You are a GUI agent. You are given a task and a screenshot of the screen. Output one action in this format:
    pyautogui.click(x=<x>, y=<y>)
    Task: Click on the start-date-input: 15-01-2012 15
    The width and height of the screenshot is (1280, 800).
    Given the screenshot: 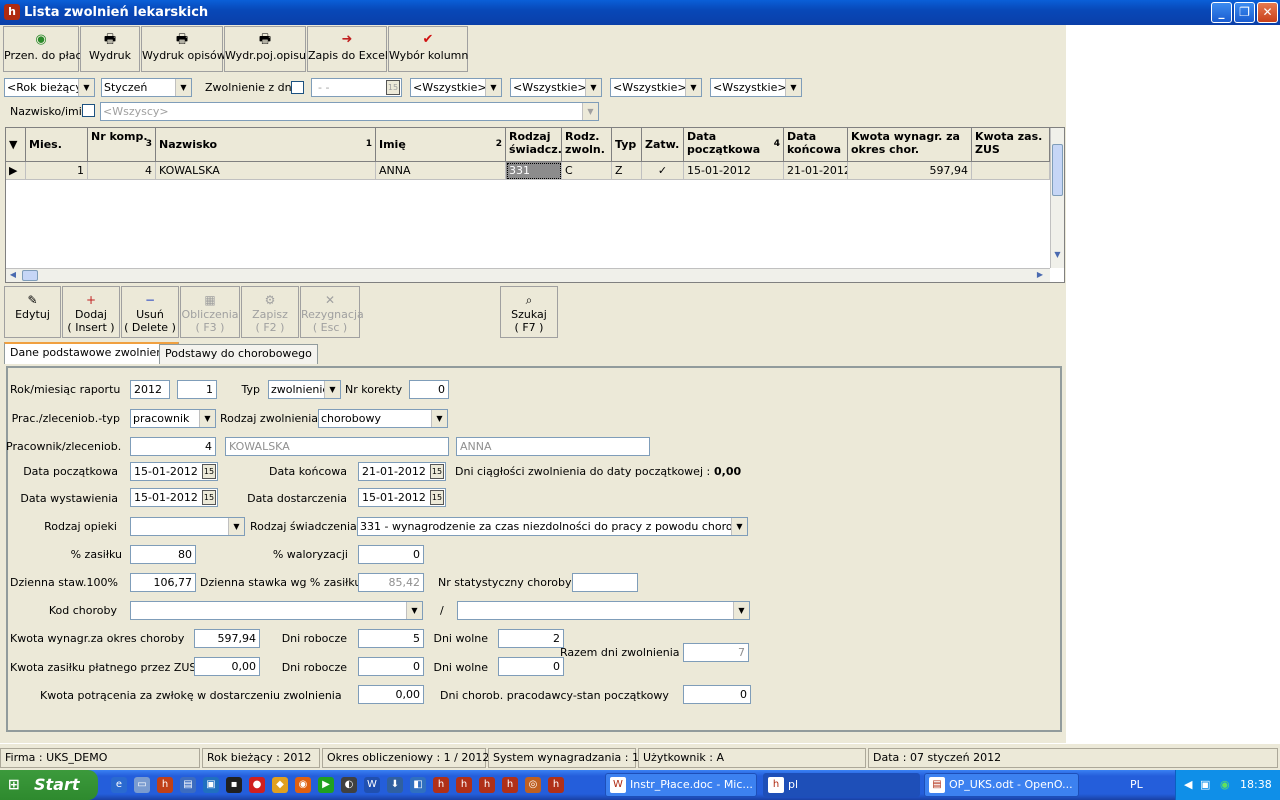 What is the action you would take?
    pyautogui.click(x=174, y=471)
    